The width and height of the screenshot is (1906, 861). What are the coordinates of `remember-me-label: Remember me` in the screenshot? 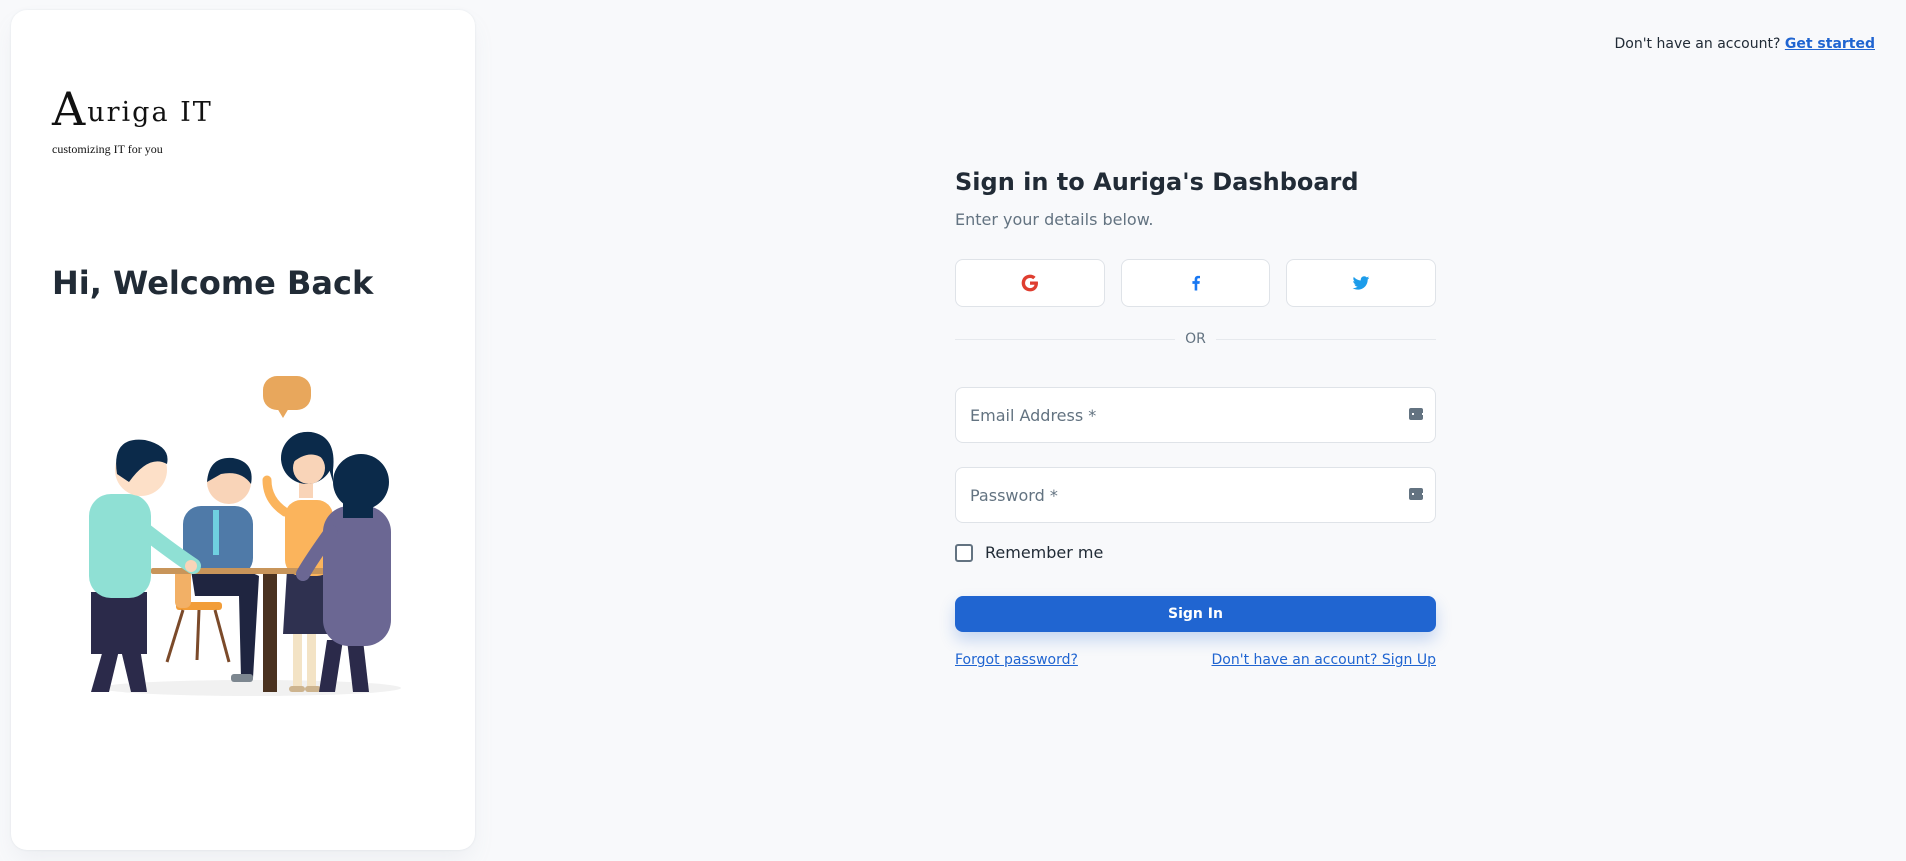 It's located at (1044, 552).